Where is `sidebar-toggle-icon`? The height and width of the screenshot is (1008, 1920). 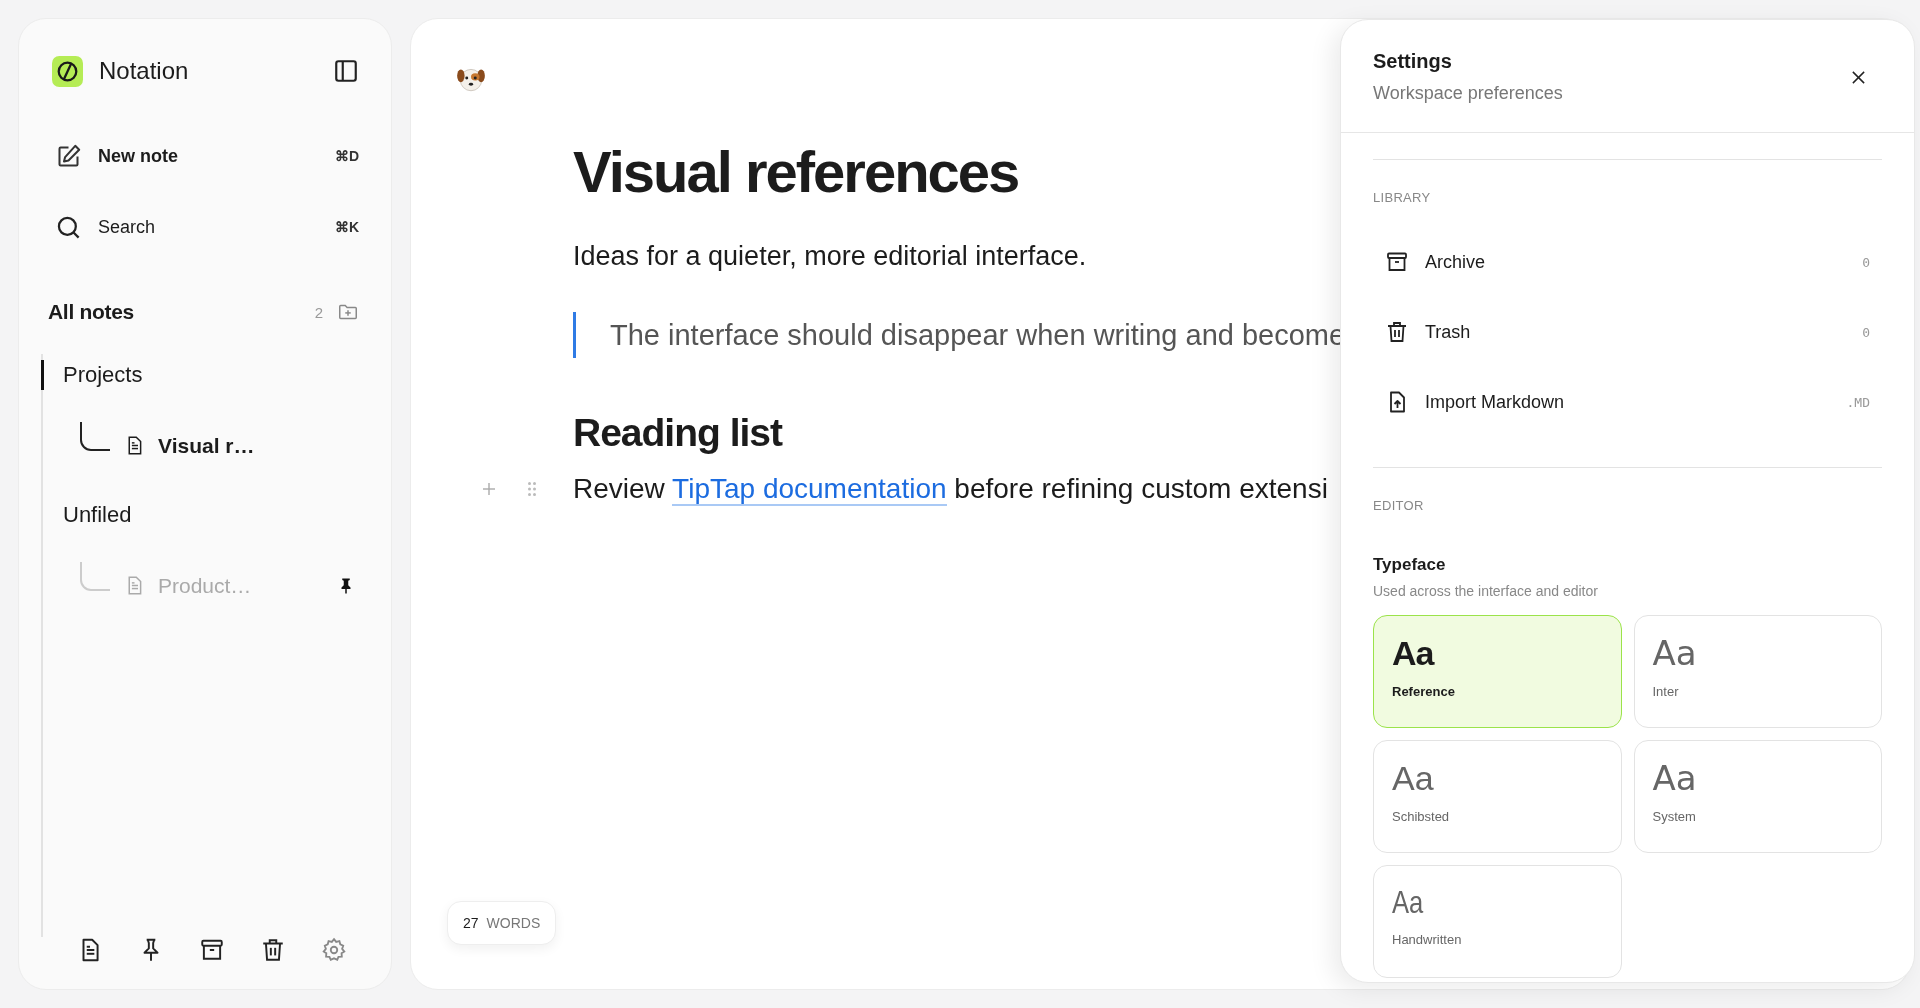 sidebar-toggle-icon is located at coordinates (346, 71).